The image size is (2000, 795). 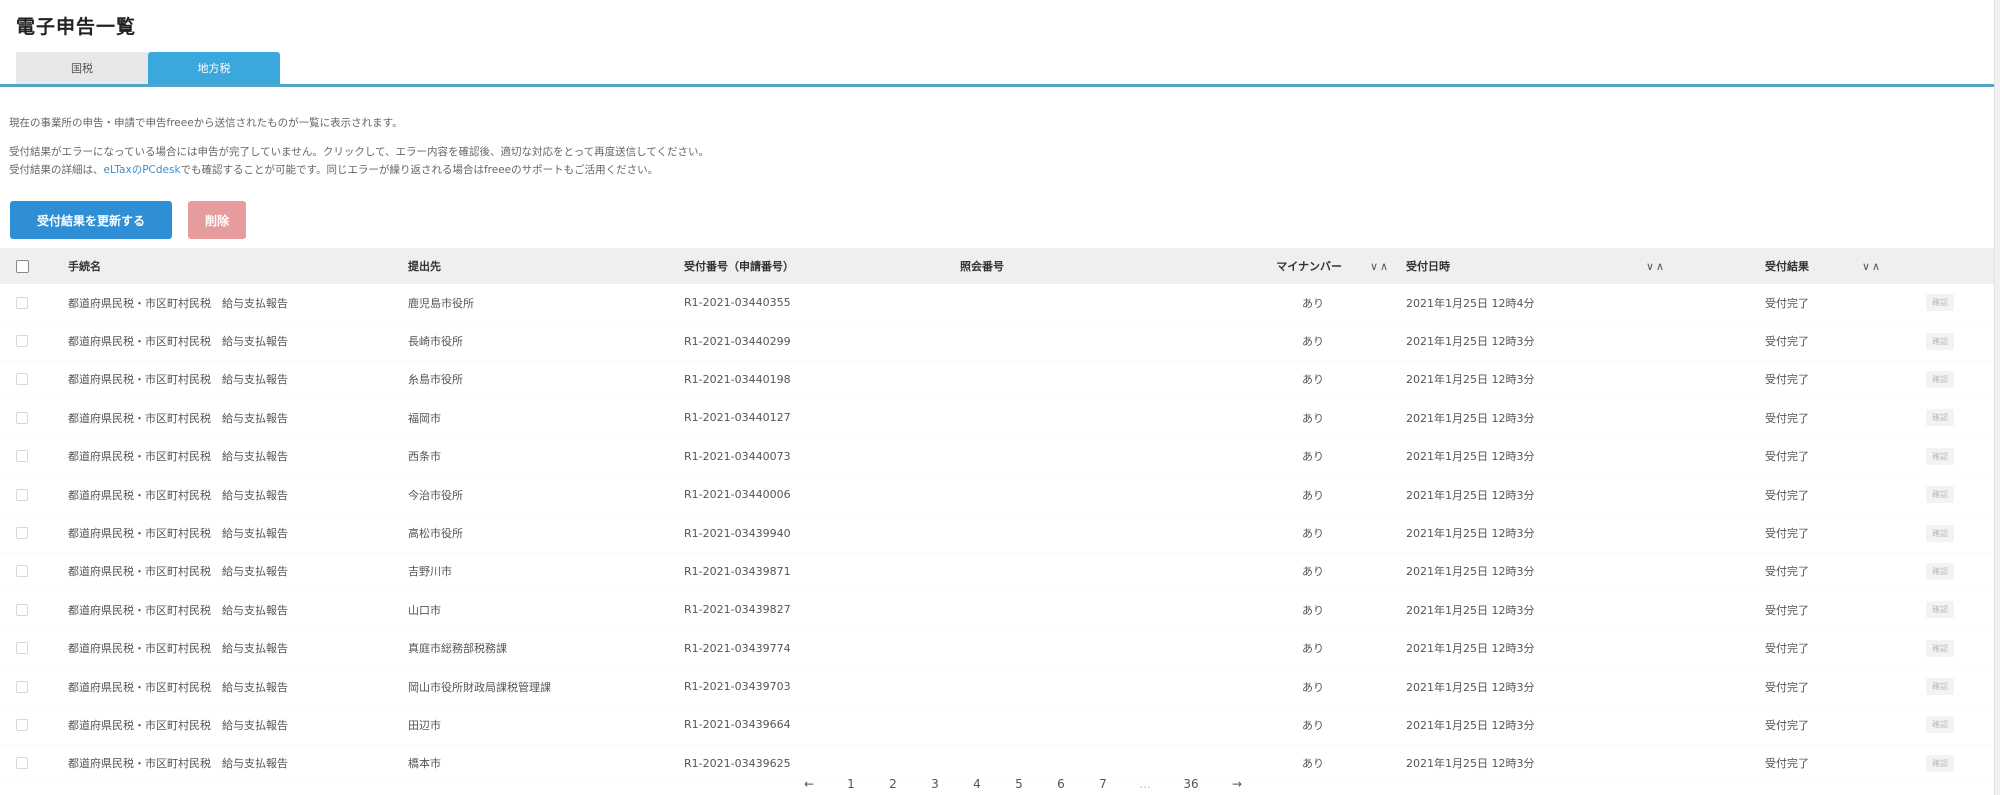 I want to click on update-results-button: 受付結果を更新する, so click(x=91, y=220).